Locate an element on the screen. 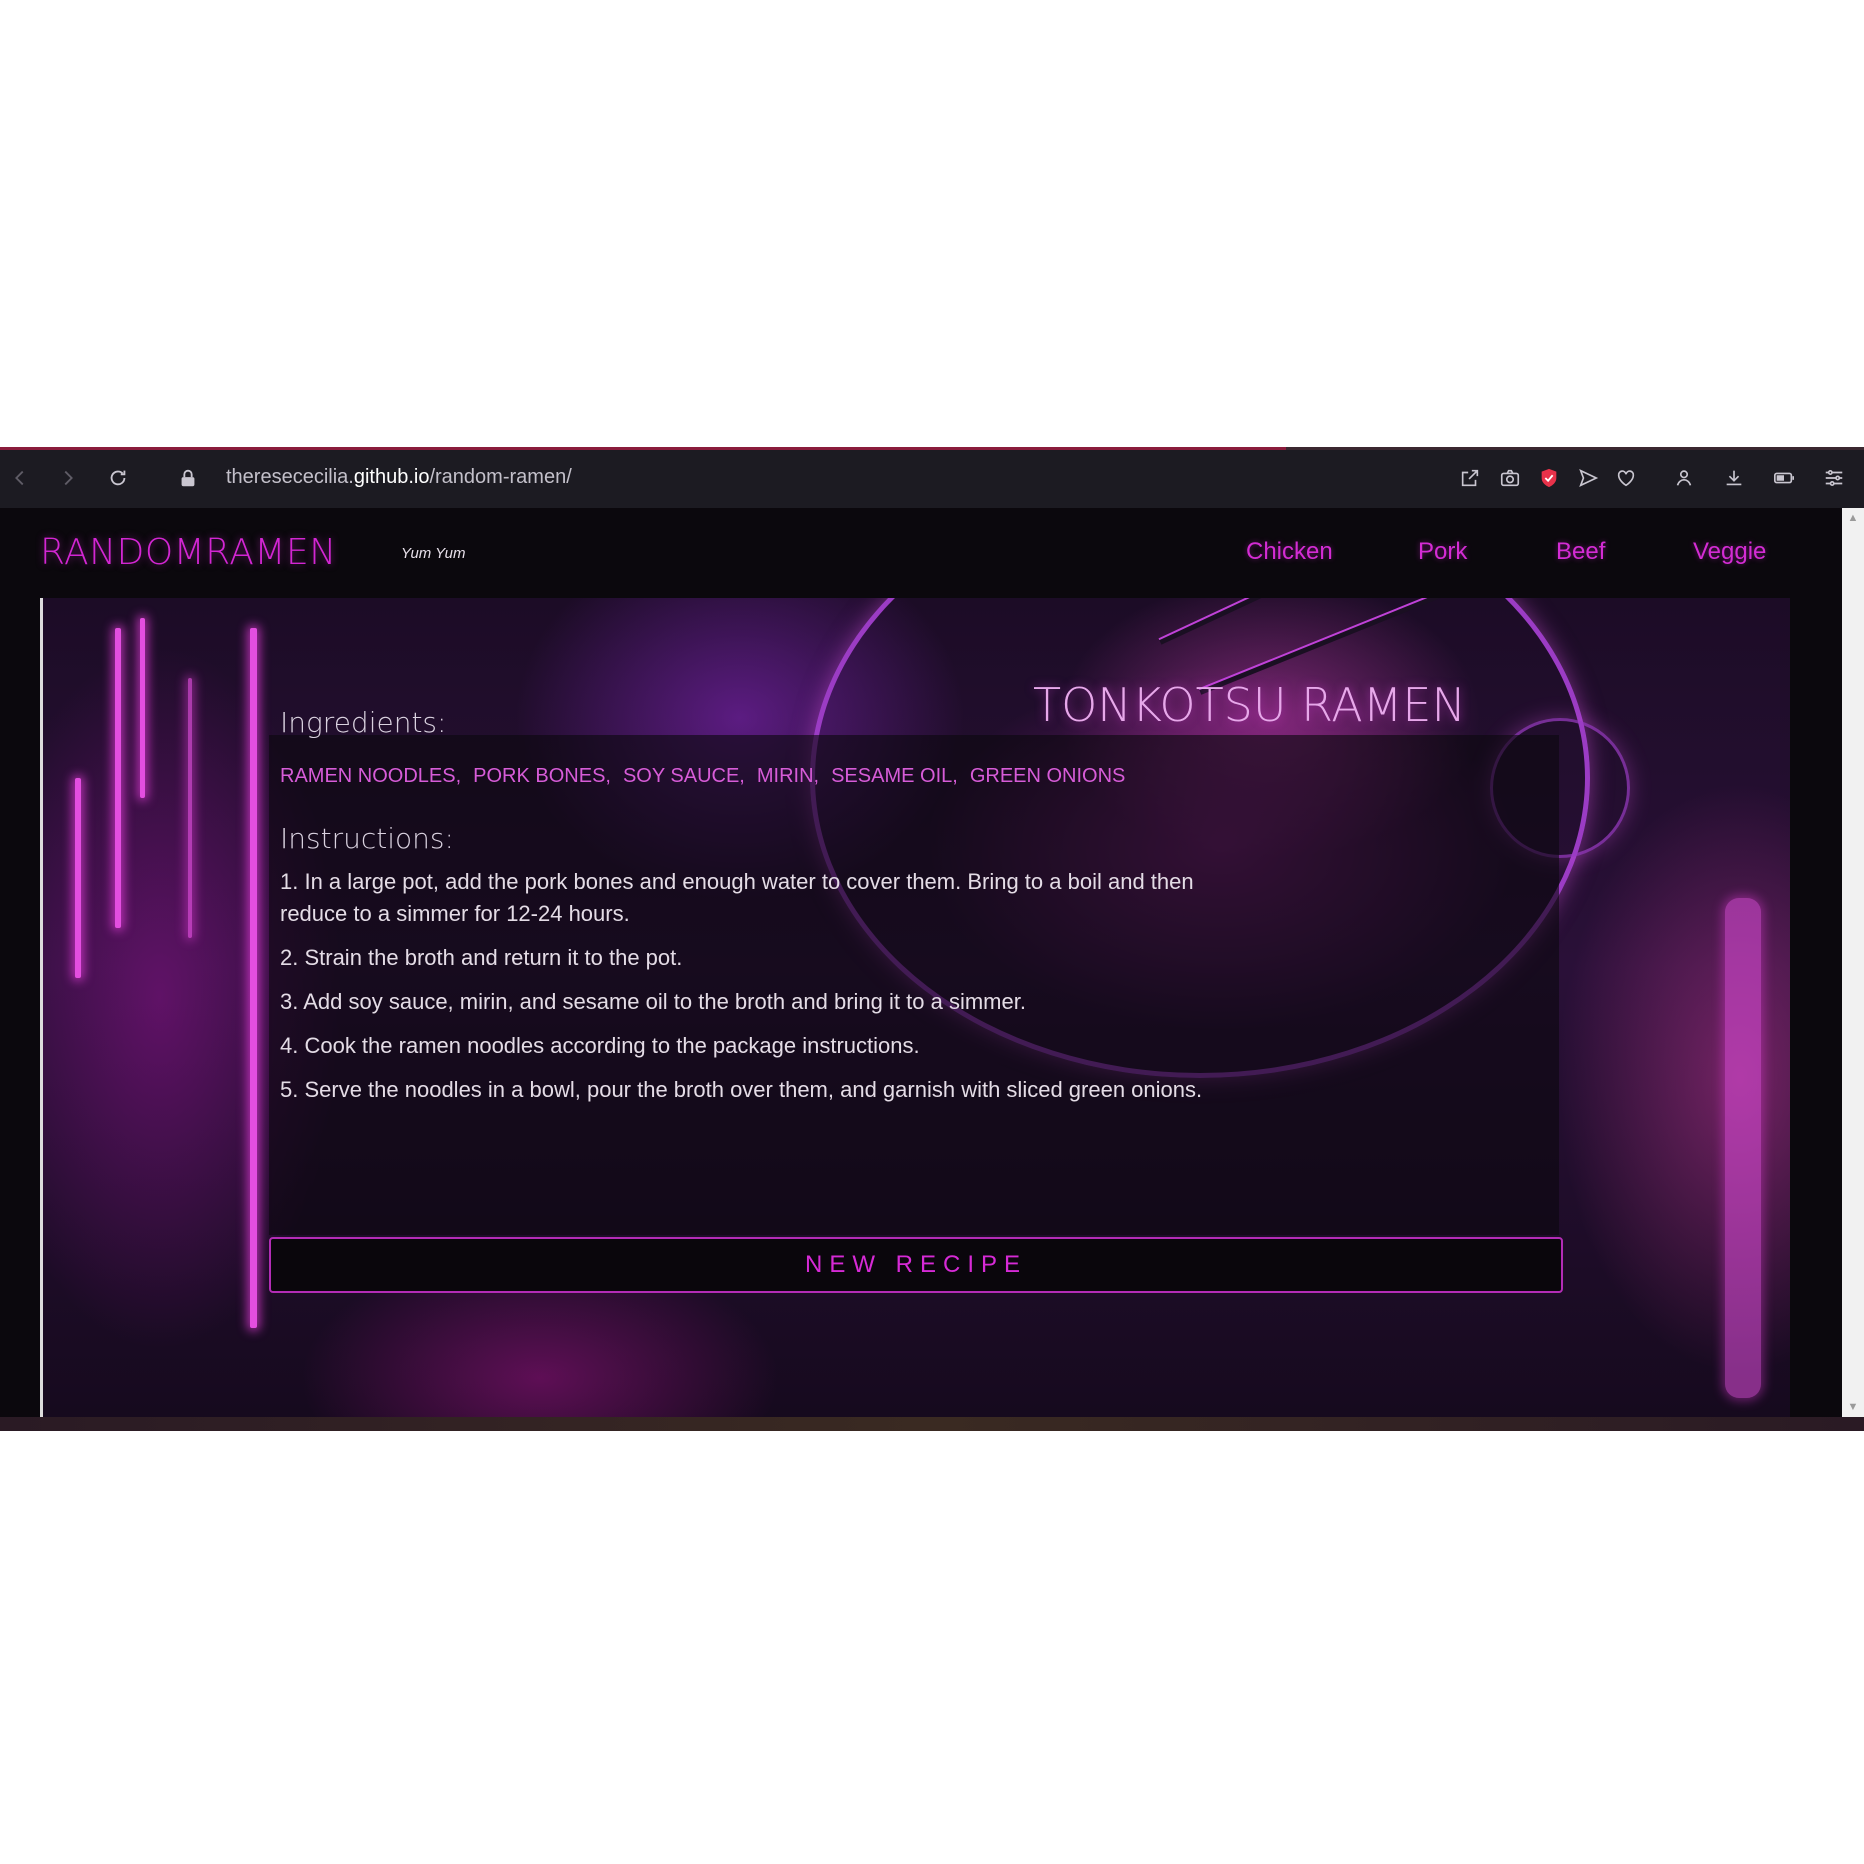  ingredient-item: PORK BONES, is located at coordinates (542, 776).